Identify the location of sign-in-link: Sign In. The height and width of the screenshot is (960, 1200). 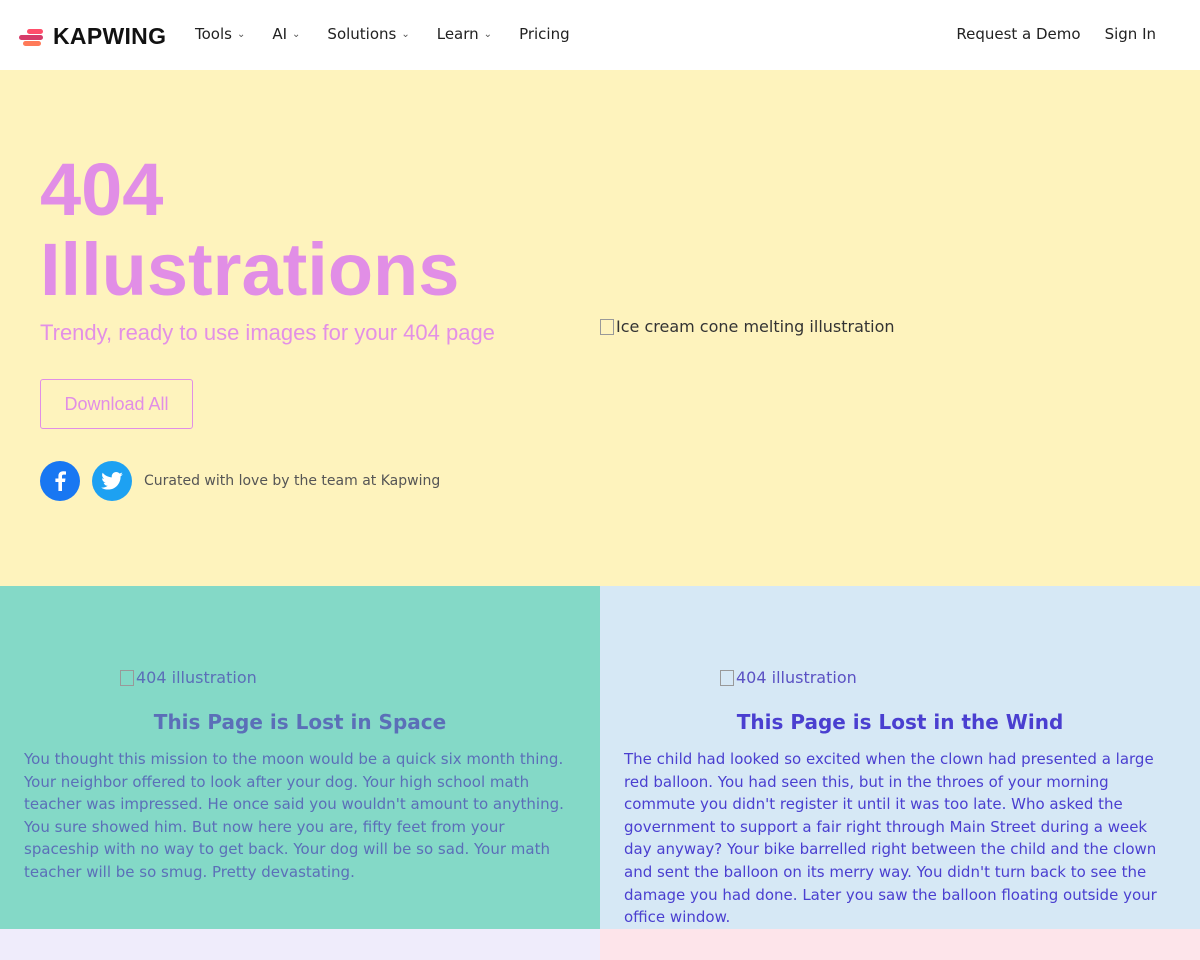
(1130, 34).